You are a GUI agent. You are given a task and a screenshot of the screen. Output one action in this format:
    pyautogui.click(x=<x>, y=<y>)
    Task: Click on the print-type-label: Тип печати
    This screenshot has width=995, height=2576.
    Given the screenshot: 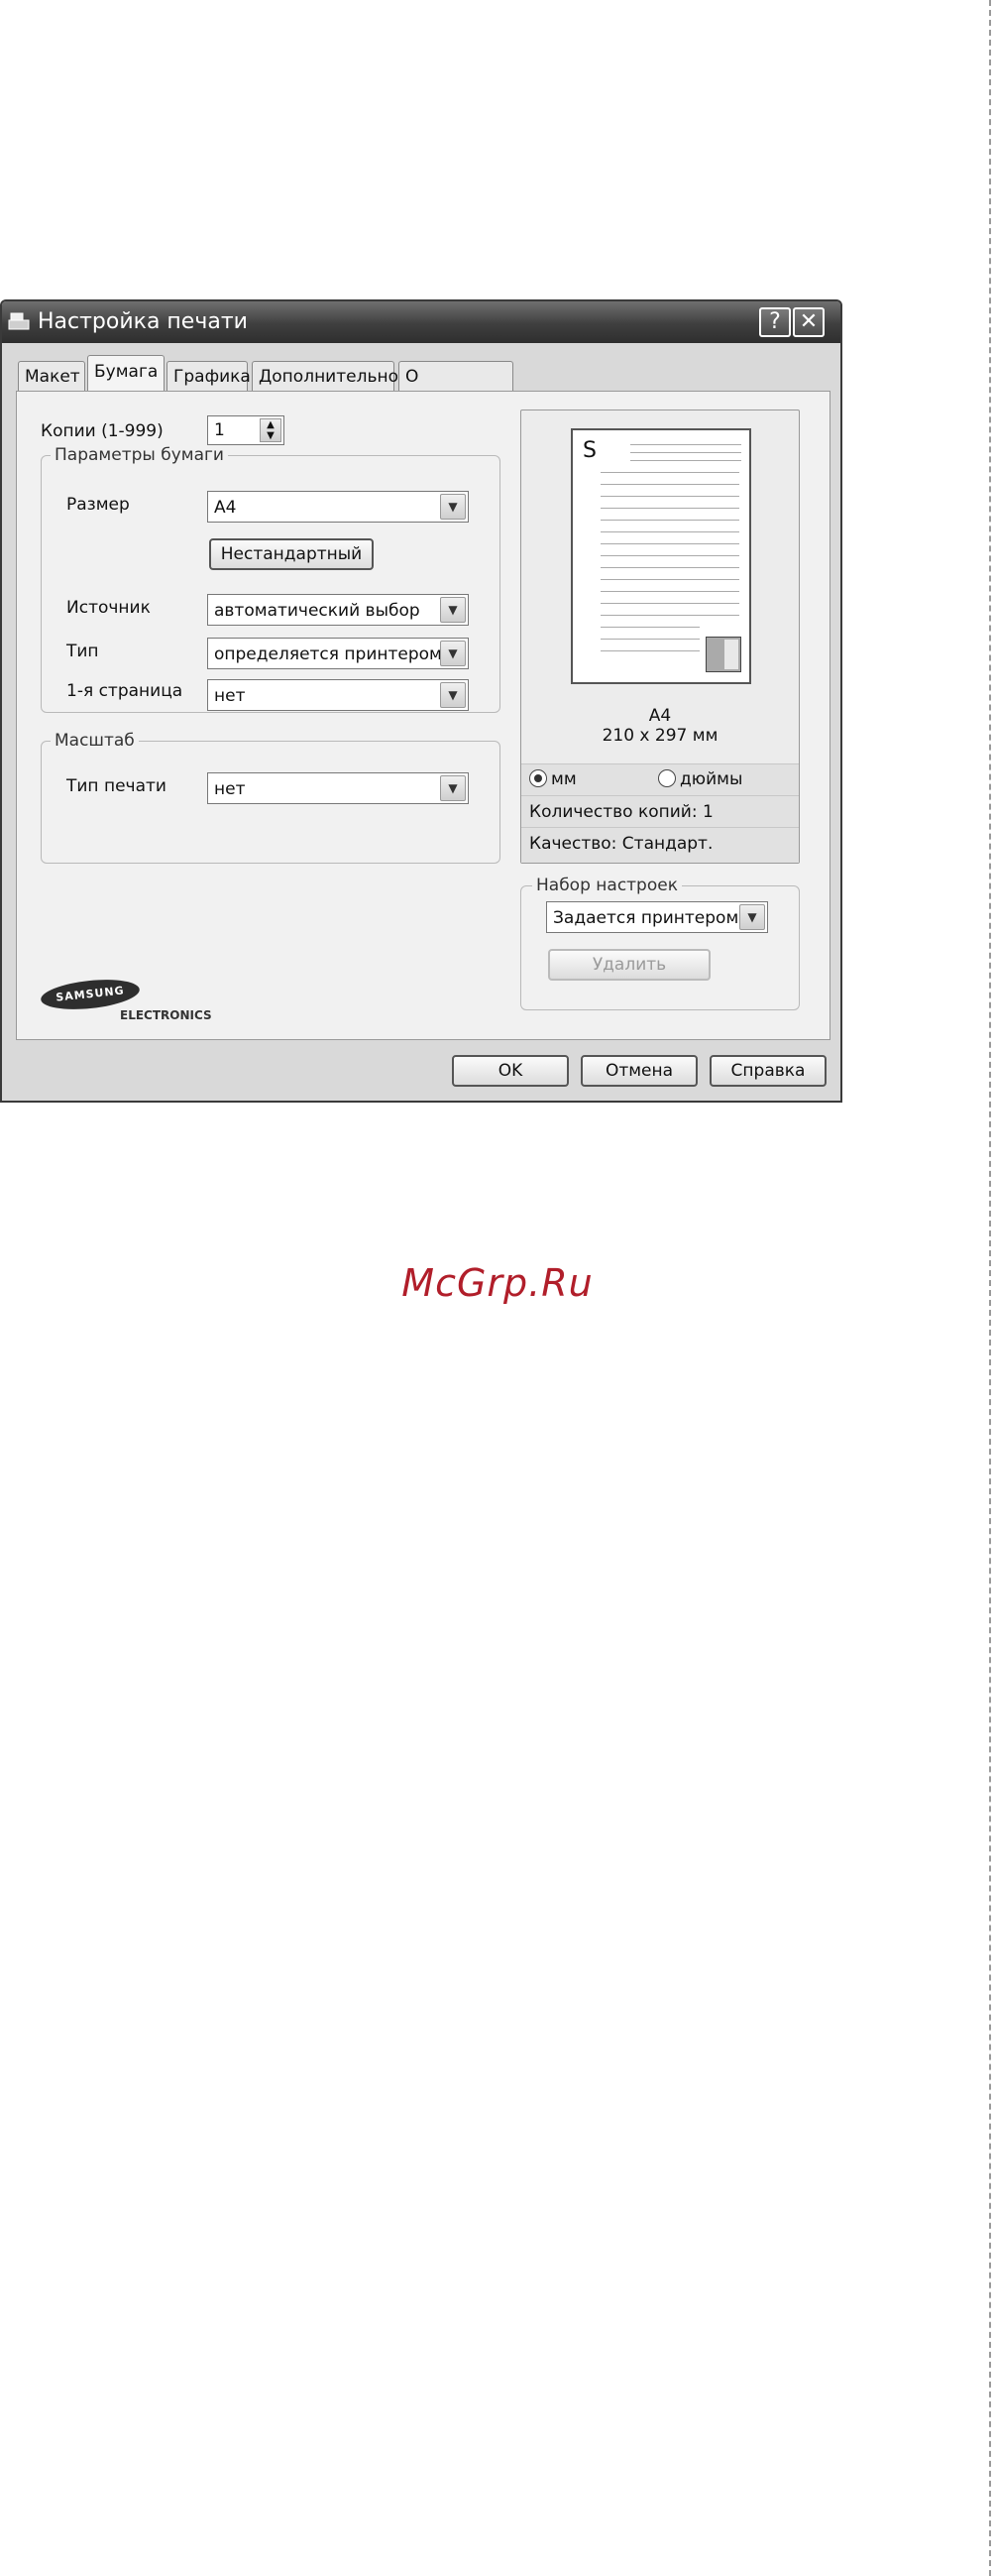 What is the action you would take?
    pyautogui.click(x=116, y=786)
    